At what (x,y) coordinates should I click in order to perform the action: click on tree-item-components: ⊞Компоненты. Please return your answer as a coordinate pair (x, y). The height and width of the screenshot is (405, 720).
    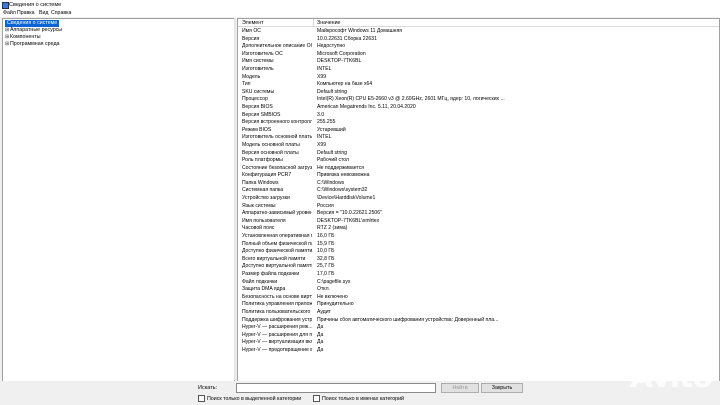
    Looking at the image, I should click on (23, 37).